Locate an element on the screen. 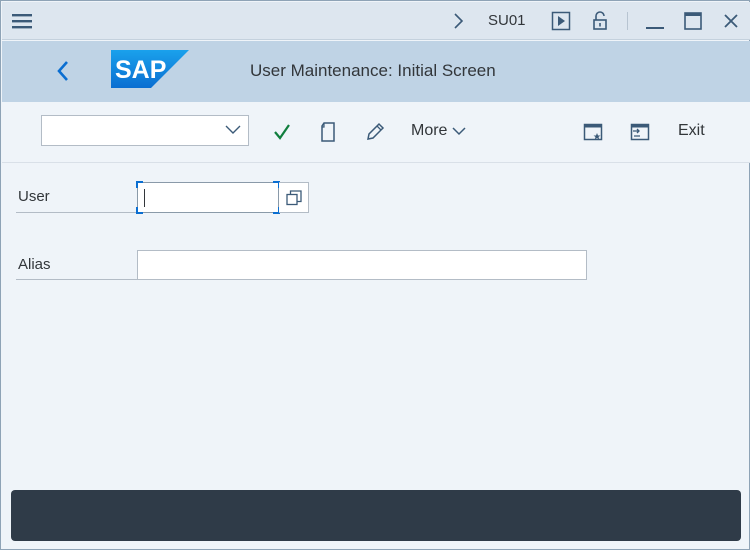  switch-window-icon is located at coordinates (640, 132).